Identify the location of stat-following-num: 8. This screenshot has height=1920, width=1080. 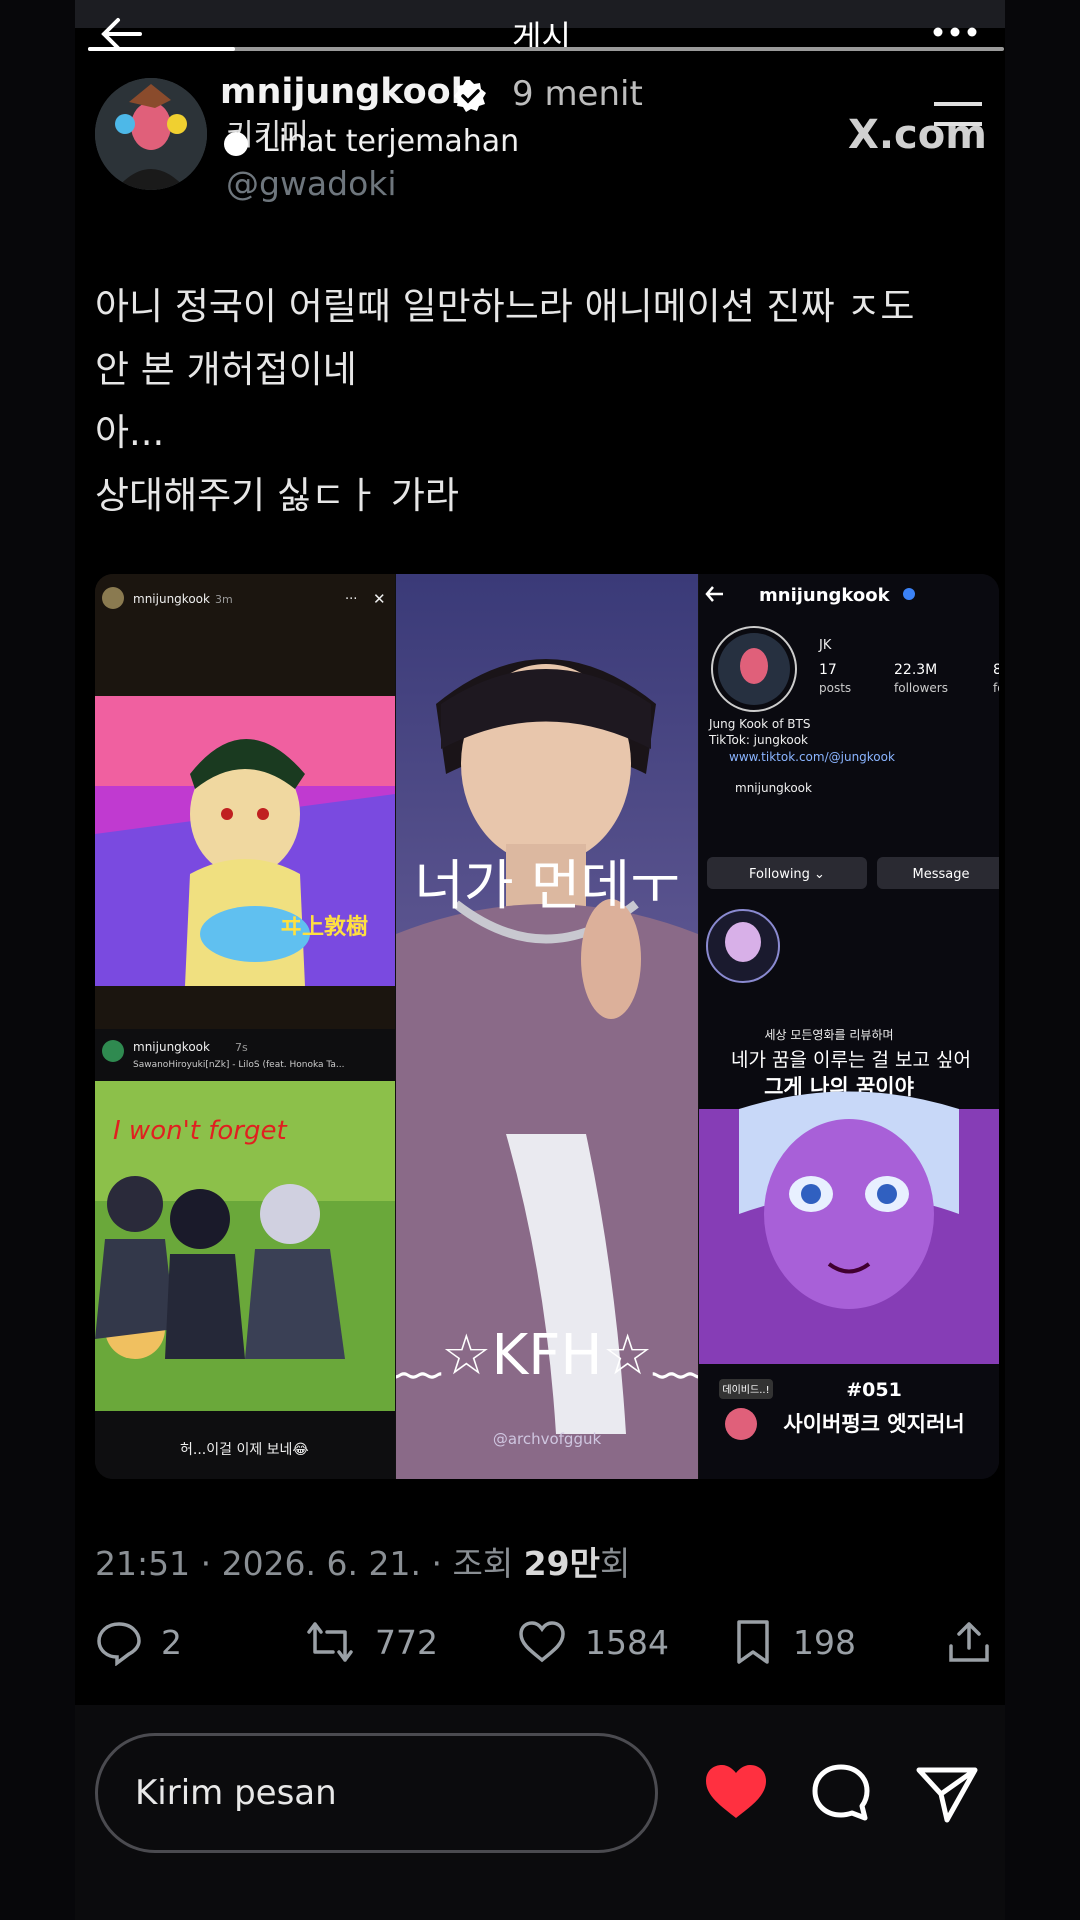
(996, 670).